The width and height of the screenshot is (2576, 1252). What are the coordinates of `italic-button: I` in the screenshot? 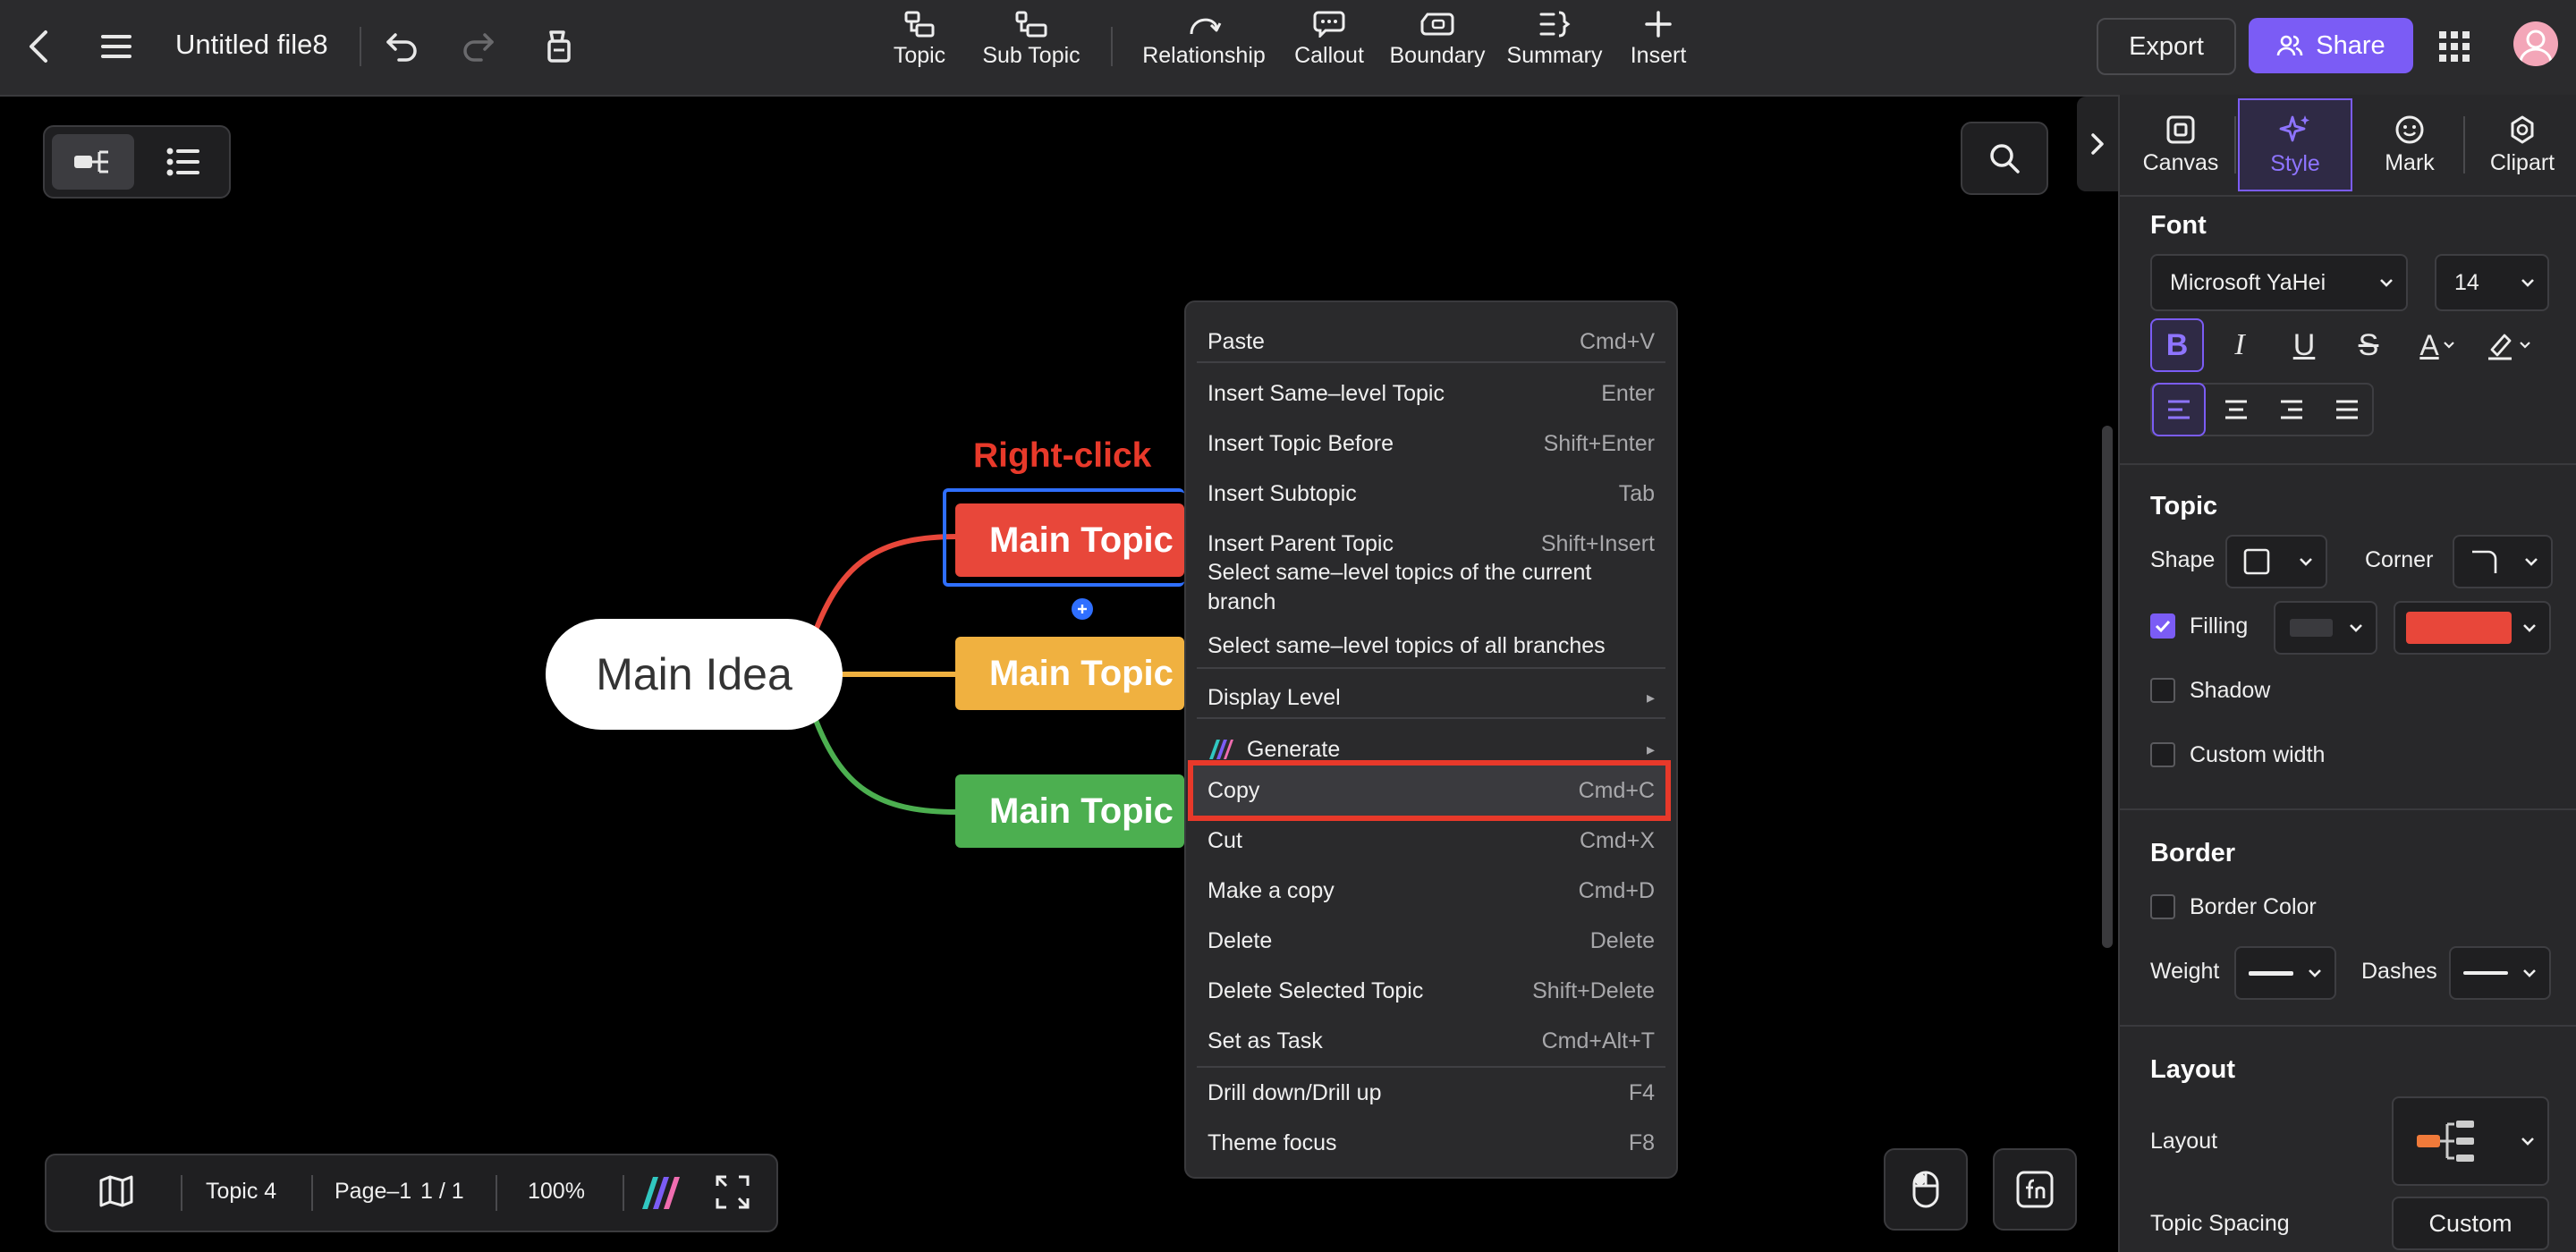 It's located at (2240, 345).